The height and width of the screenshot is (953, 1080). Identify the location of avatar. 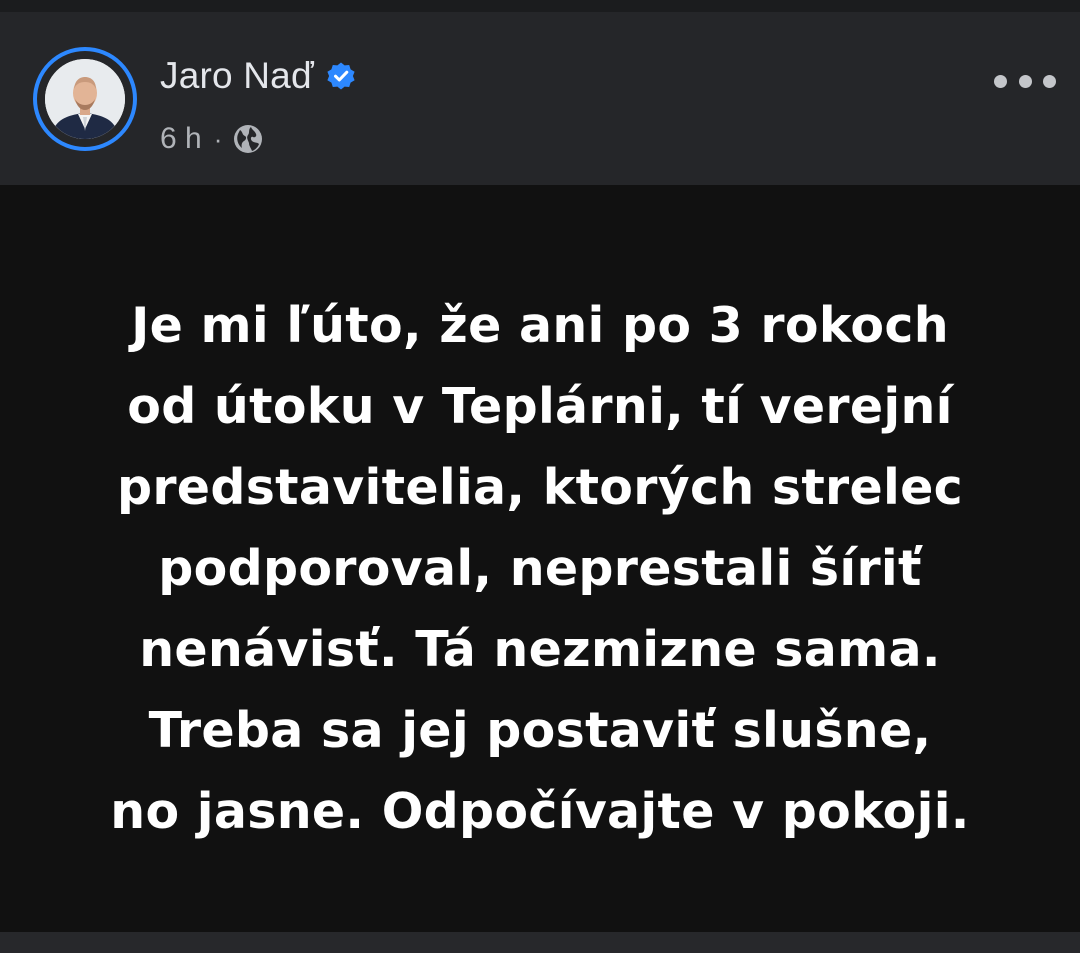
(85, 99).